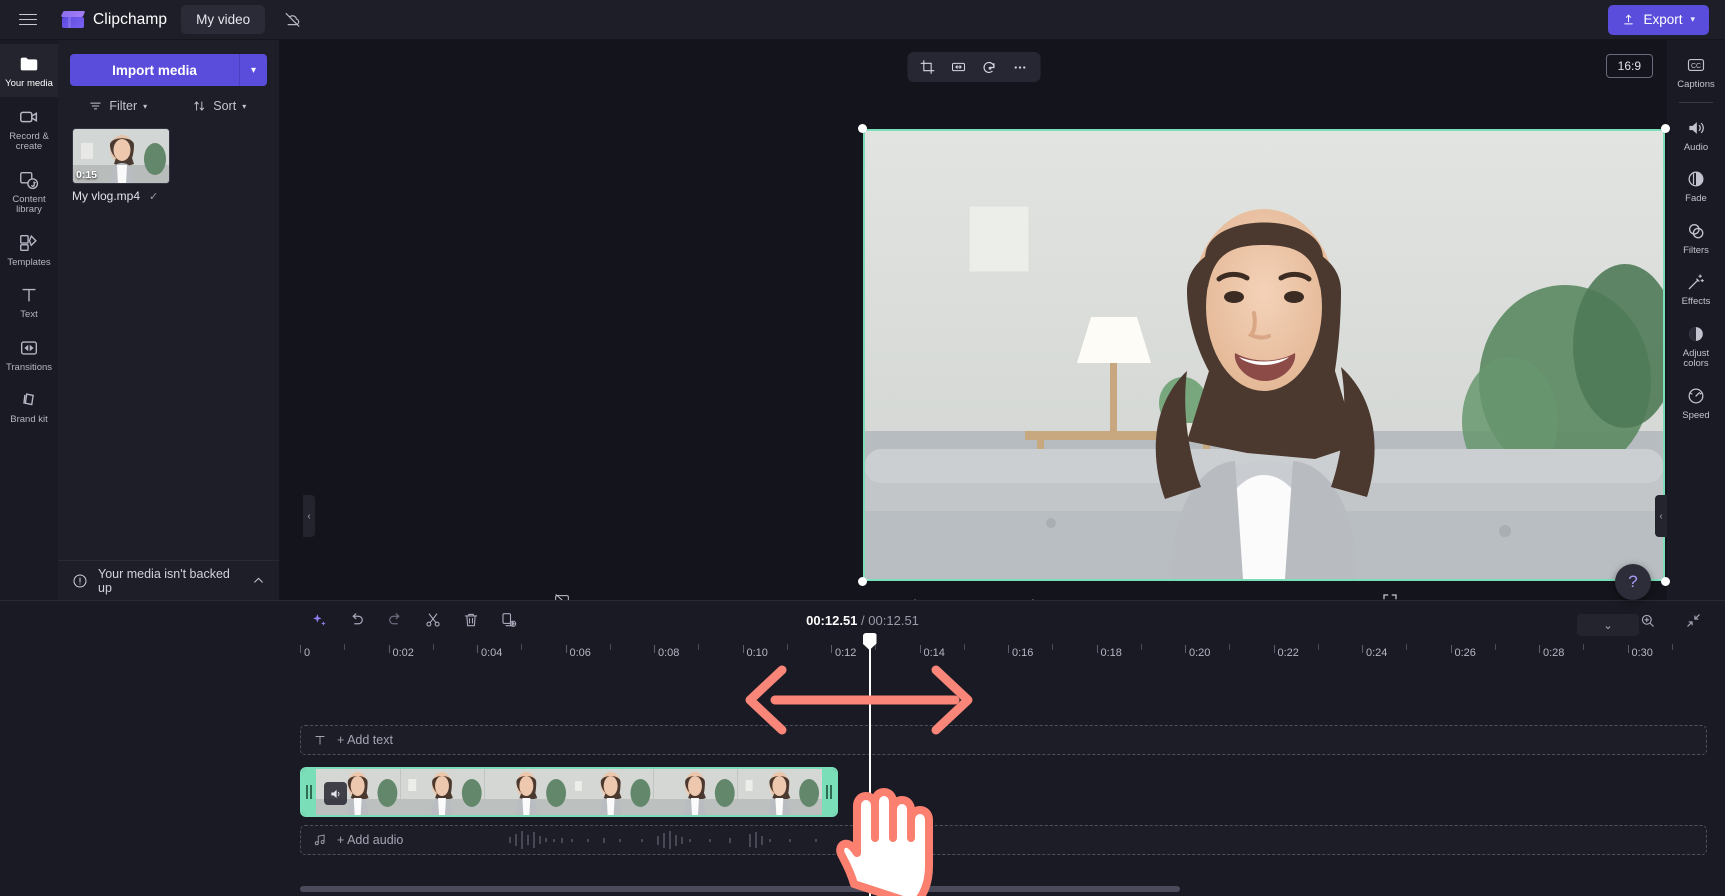 The image size is (1725, 896). I want to click on property-item-speed: Speed, so click(1696, 403).